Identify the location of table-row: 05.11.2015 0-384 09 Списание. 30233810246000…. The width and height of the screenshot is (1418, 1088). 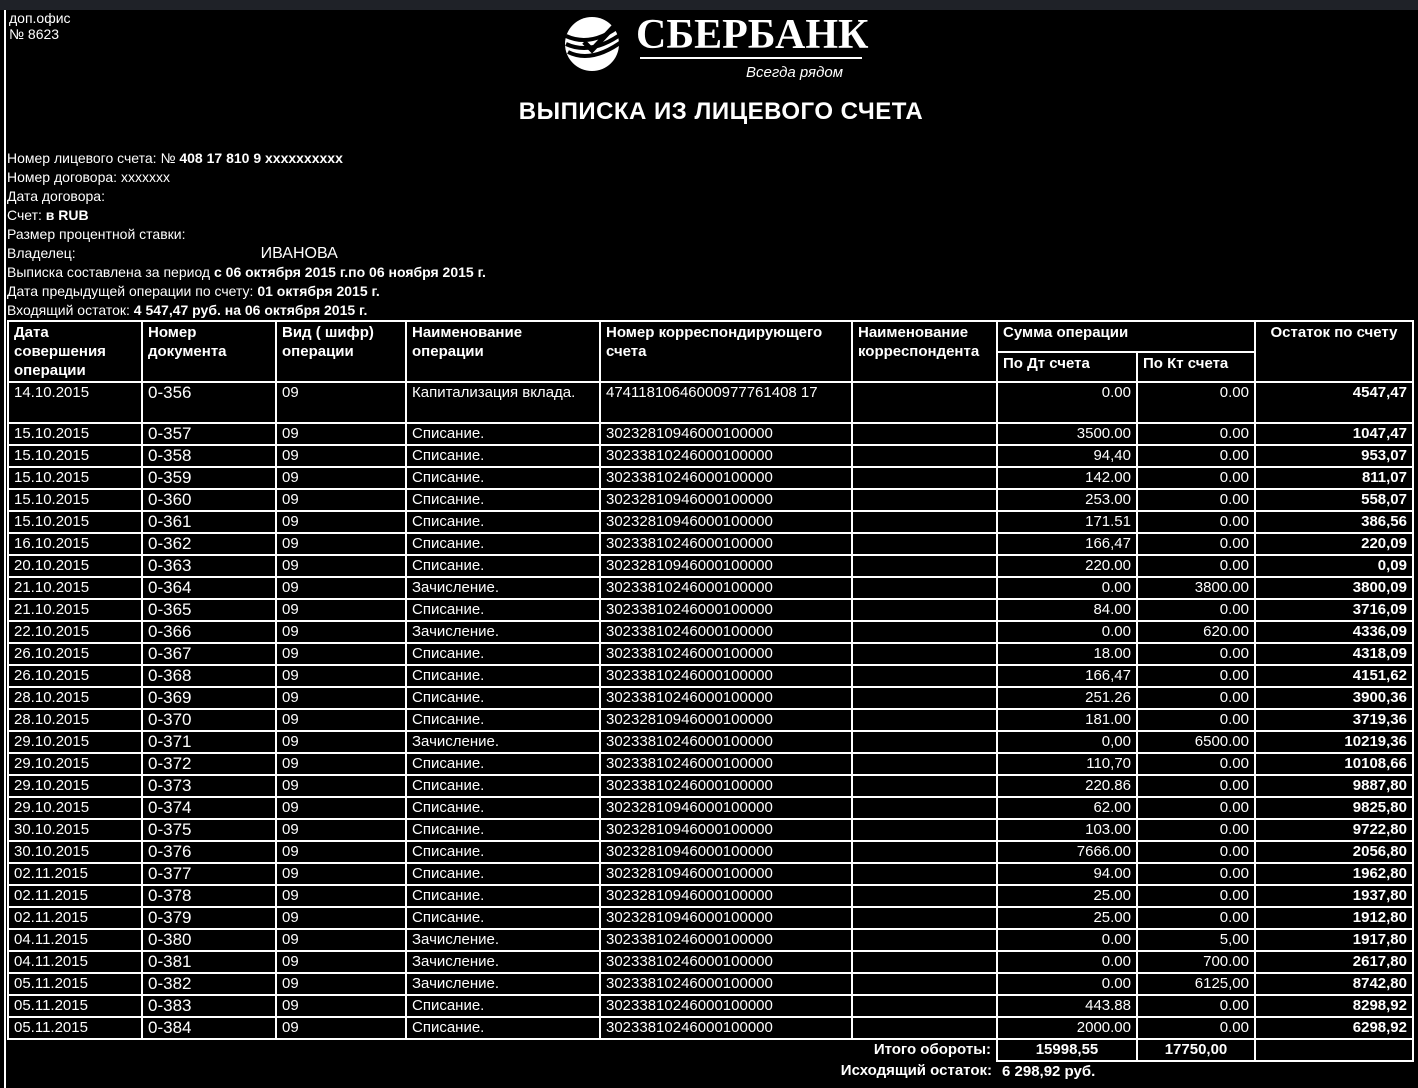
(710, 1028).